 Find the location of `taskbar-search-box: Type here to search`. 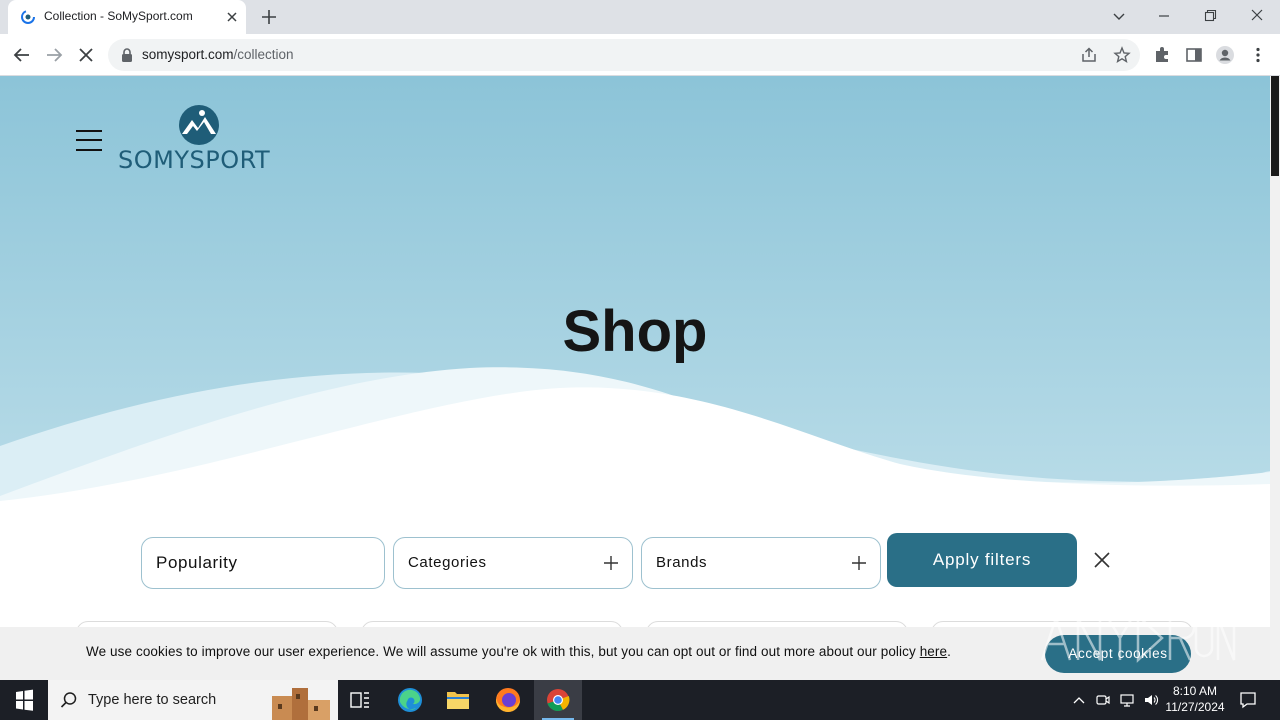

taskbar-search-box: Type here to search is located at coordinates (193, 700).